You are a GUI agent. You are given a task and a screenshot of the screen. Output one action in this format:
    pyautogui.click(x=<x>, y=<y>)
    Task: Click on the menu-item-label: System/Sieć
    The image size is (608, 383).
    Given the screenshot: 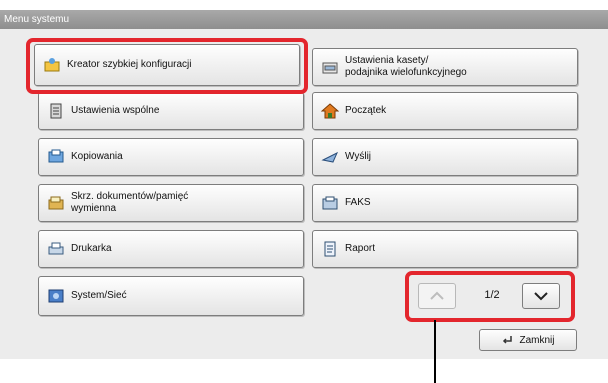 What is the action you would take?
    pyautogui.click(x=99, y=295)
    